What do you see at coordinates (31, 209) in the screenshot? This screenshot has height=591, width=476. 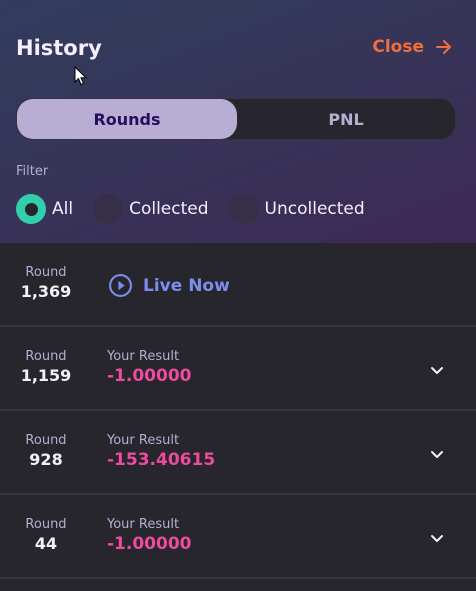 I see `radio-checked-icon` at bounding box center [31, 209].